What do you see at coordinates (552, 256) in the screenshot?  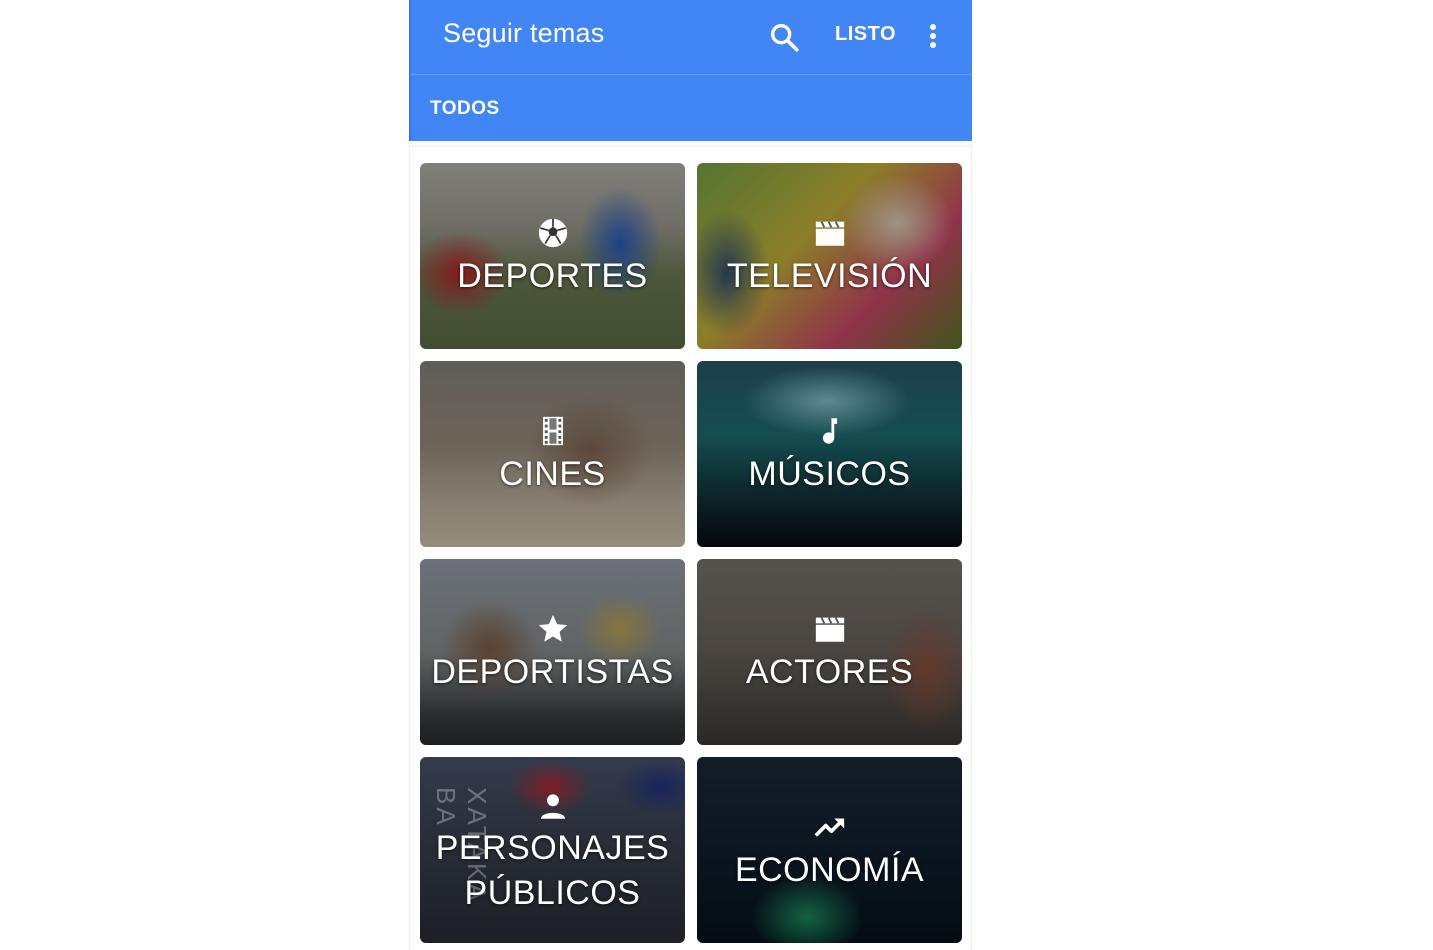 I see `topic-card-deportes: DEPORTES` at bounding box center [552, 256].